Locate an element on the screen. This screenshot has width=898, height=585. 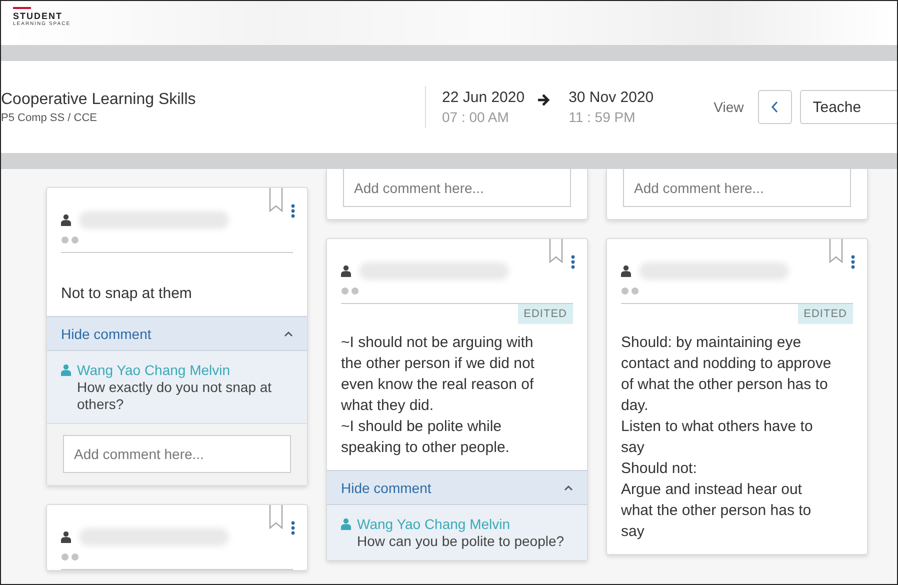
response-text: ~I should not be arguing with the other person if we did not even know the real reason of what they did. ~I should be polite while speaking to other people. is located at coordinates (438, 395).